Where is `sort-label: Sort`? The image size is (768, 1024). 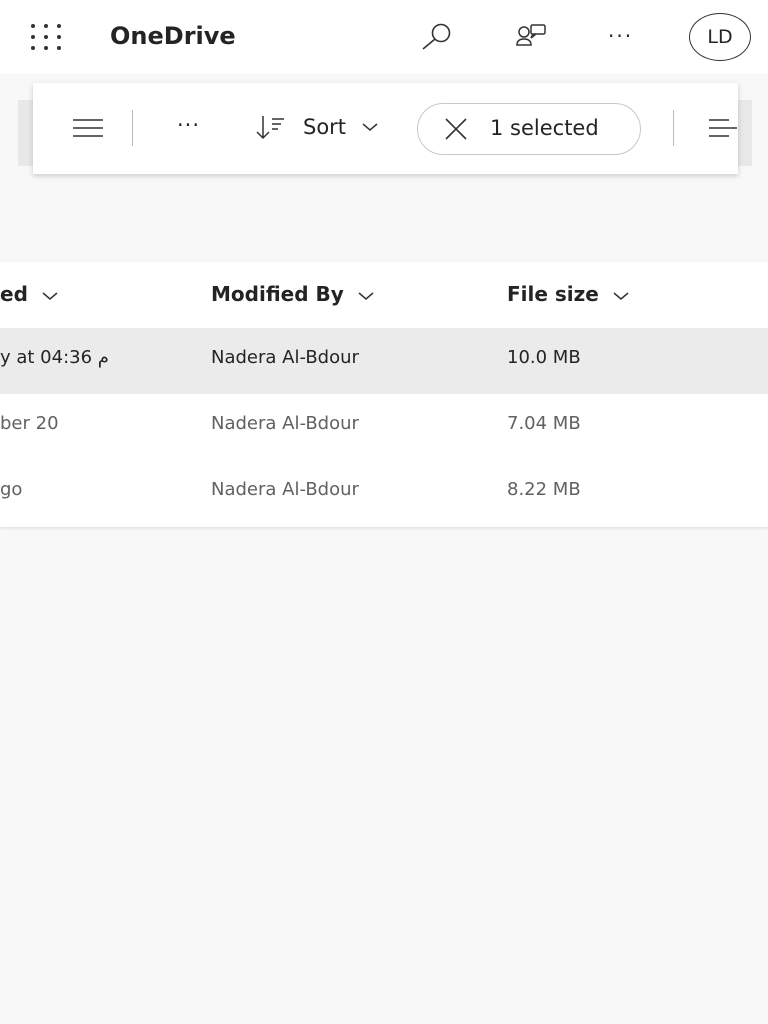
sort-label: Sort is located at coordinates (325, 127).